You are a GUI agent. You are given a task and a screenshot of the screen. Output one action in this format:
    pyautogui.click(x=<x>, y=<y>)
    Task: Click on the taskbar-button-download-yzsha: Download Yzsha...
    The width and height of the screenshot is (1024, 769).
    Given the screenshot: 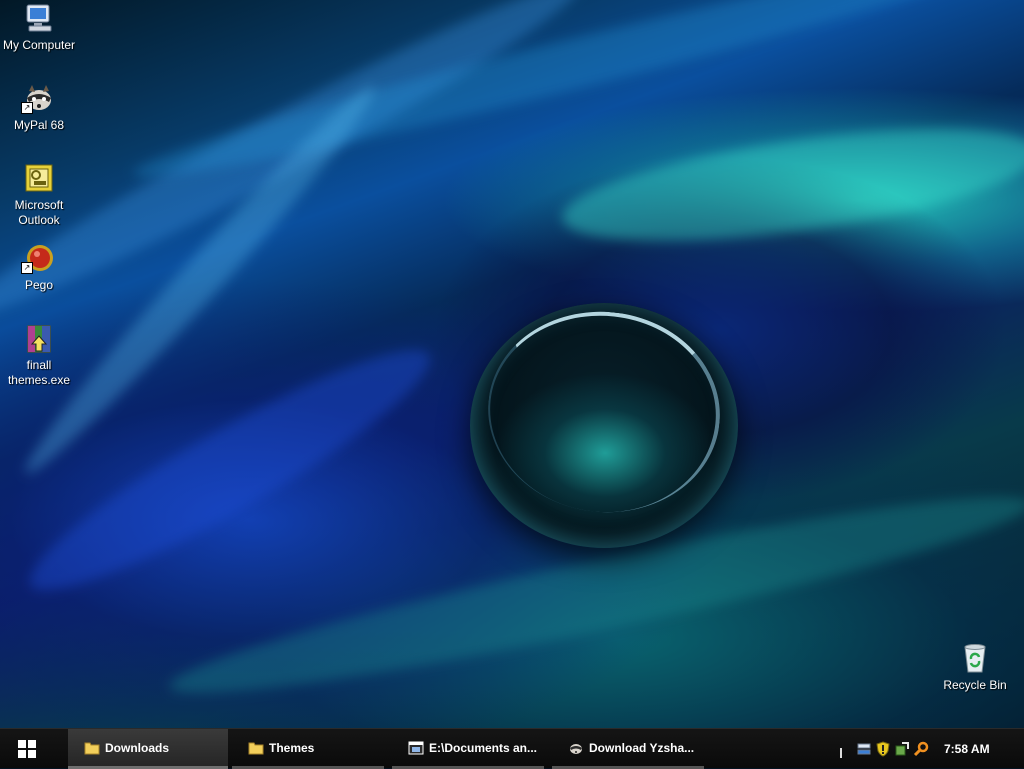 What is the action you would take?
    pyautogui.click(x=628, y=749)
    